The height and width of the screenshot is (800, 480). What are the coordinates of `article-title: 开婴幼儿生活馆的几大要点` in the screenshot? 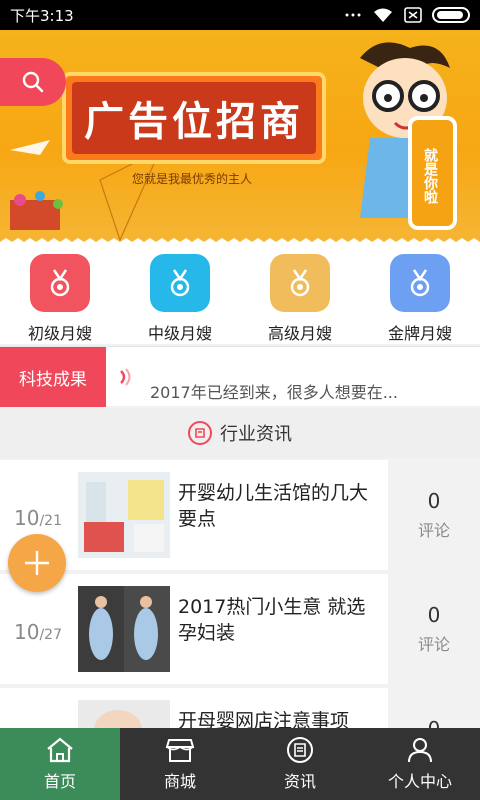 It's located at (273, 506).